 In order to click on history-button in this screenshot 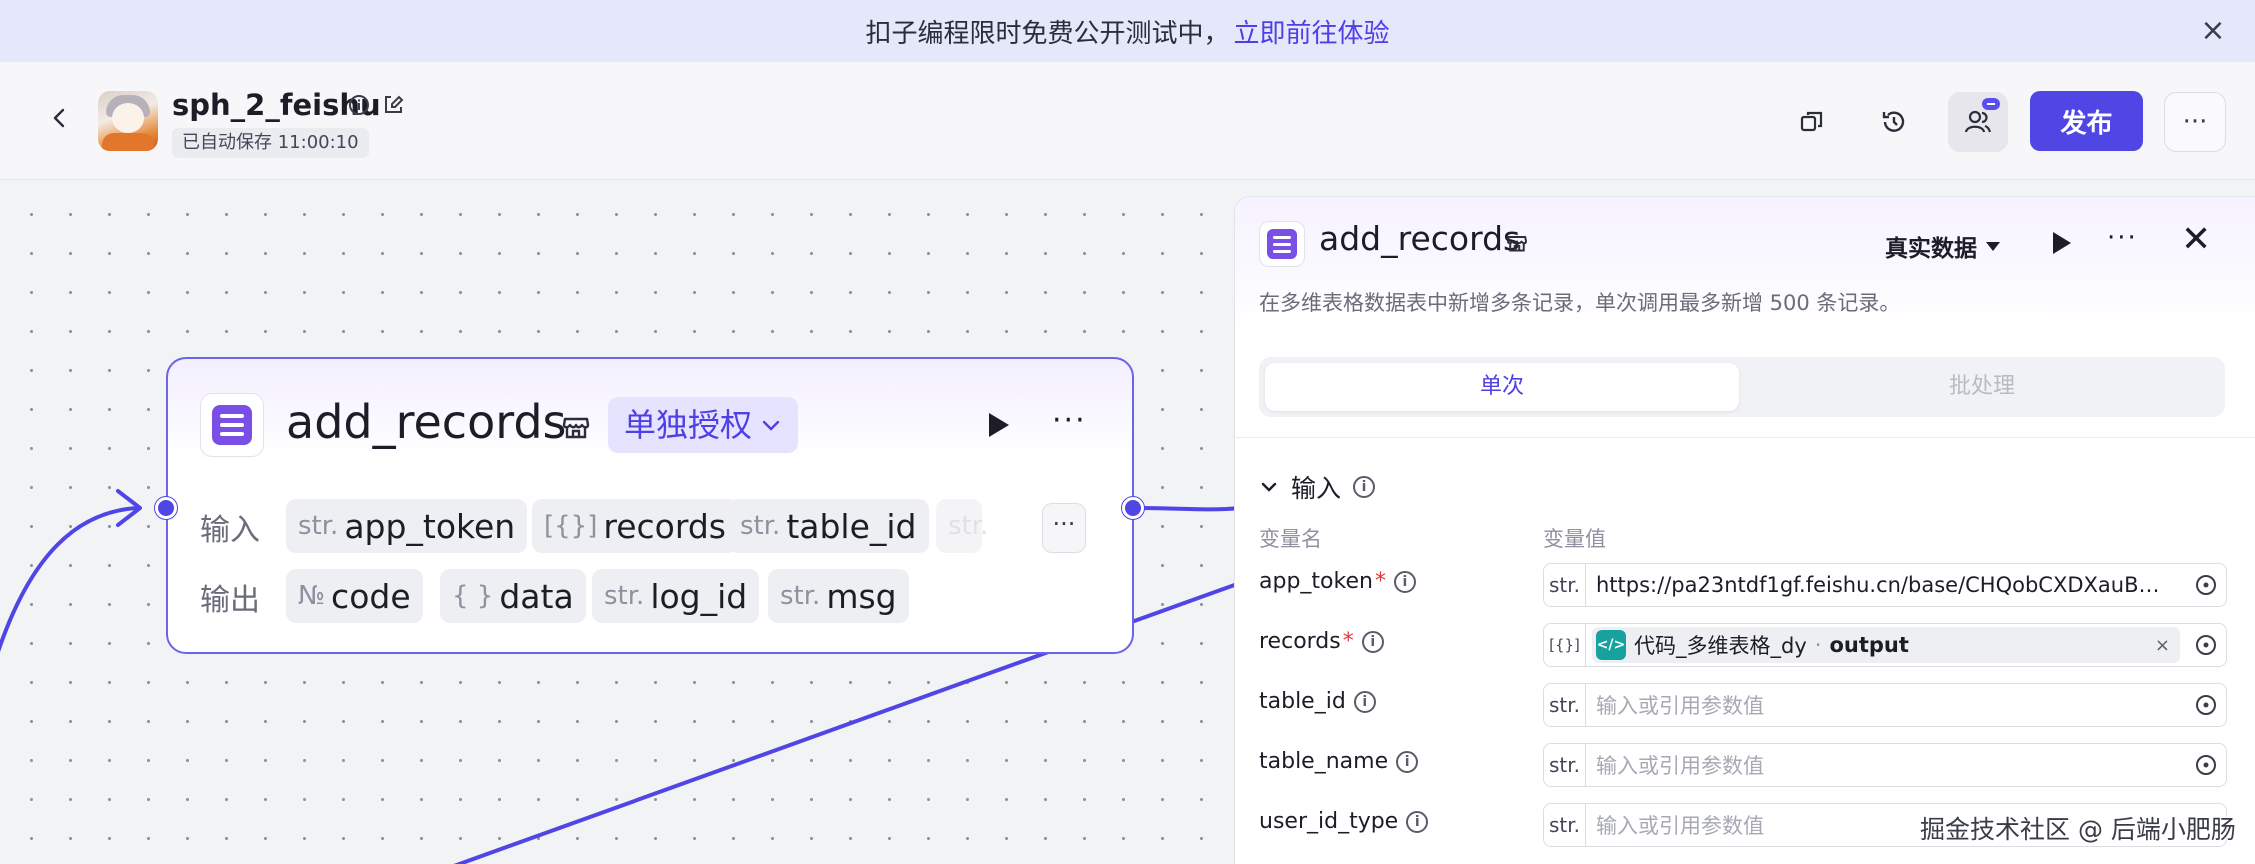, I will do `click(1894, 122)`.